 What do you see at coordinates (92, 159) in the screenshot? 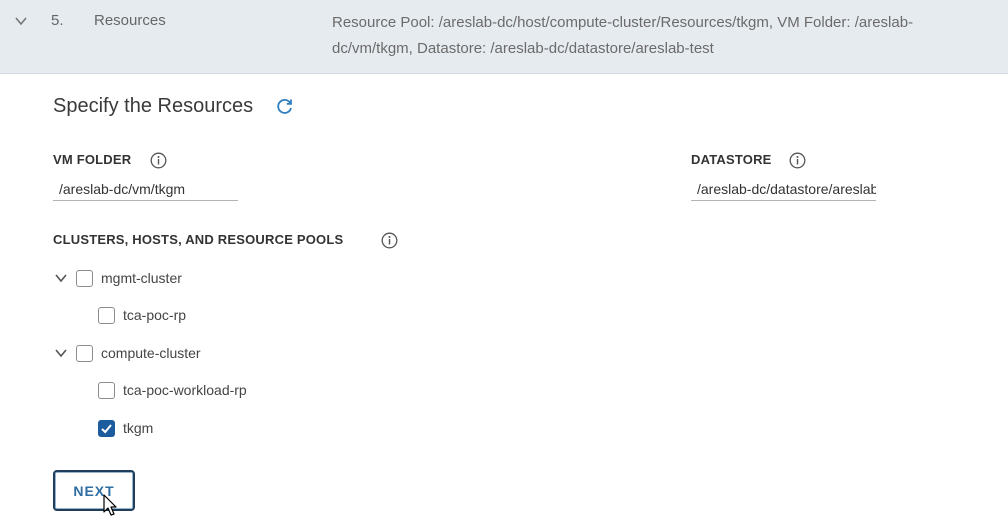
I see `vm-folder-label: VM FOLDER` at bounding box center [92, 159].